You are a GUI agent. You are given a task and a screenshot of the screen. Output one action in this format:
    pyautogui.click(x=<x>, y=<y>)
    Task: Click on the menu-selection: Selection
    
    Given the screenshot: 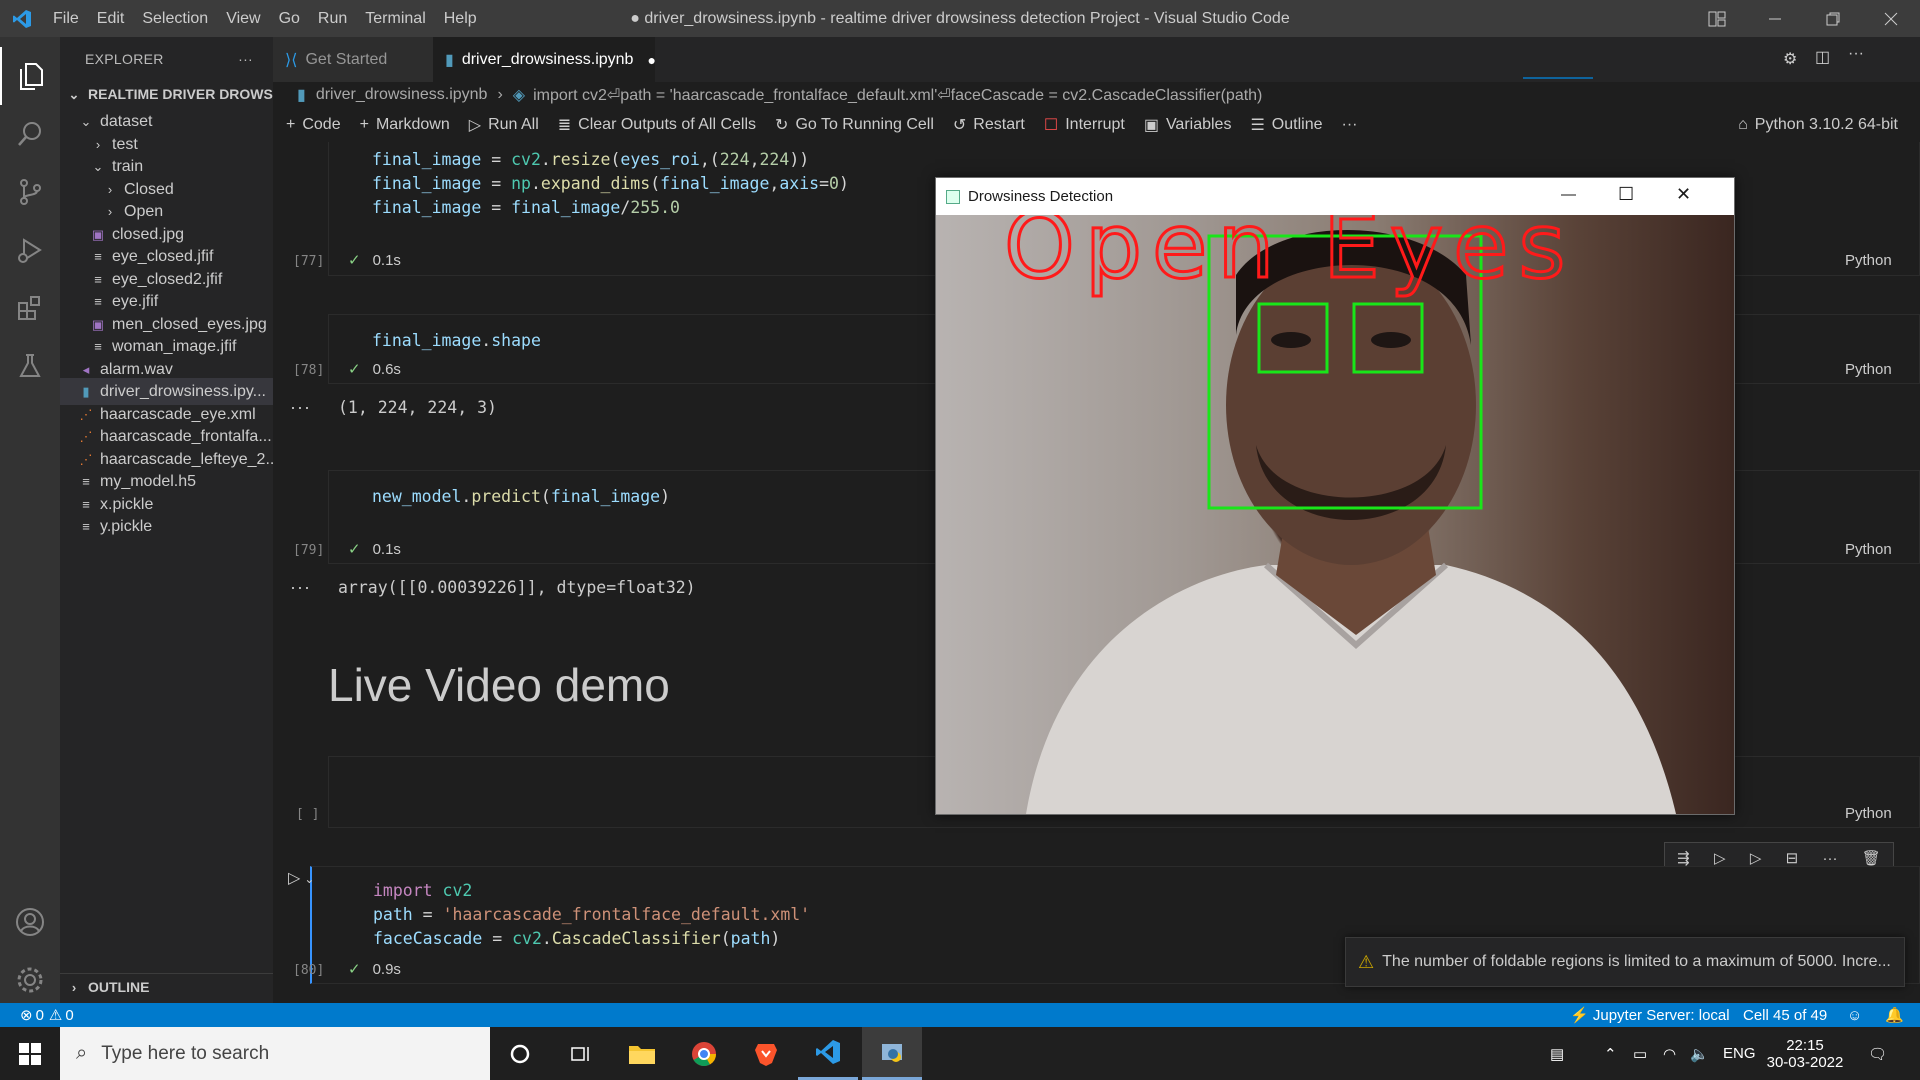 What is the action you would take?
    pyautogui.click(x=175, y=18)
    